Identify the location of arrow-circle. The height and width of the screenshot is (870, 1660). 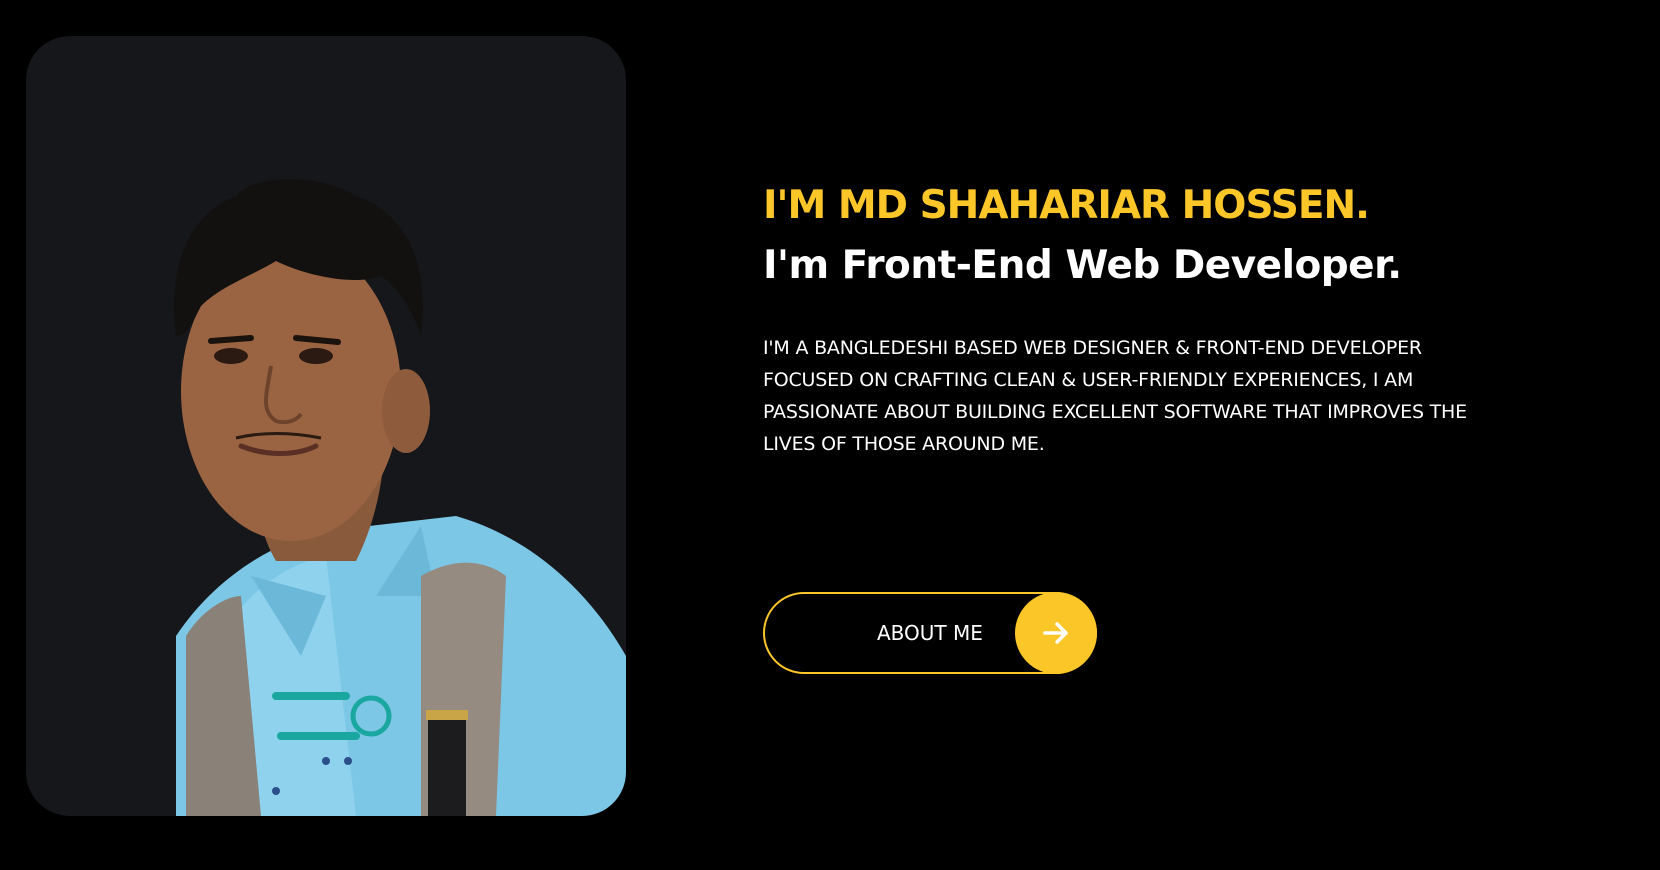
(1056, 633).